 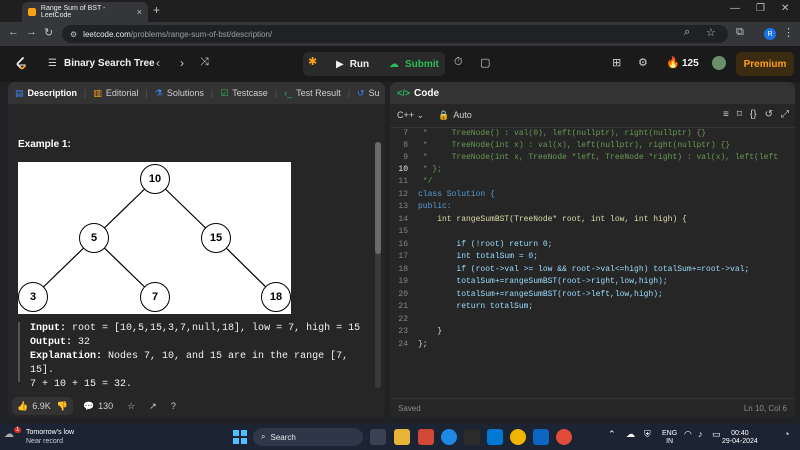 I want to click on maximize-icon: ❐, so click(x=760, y=8).